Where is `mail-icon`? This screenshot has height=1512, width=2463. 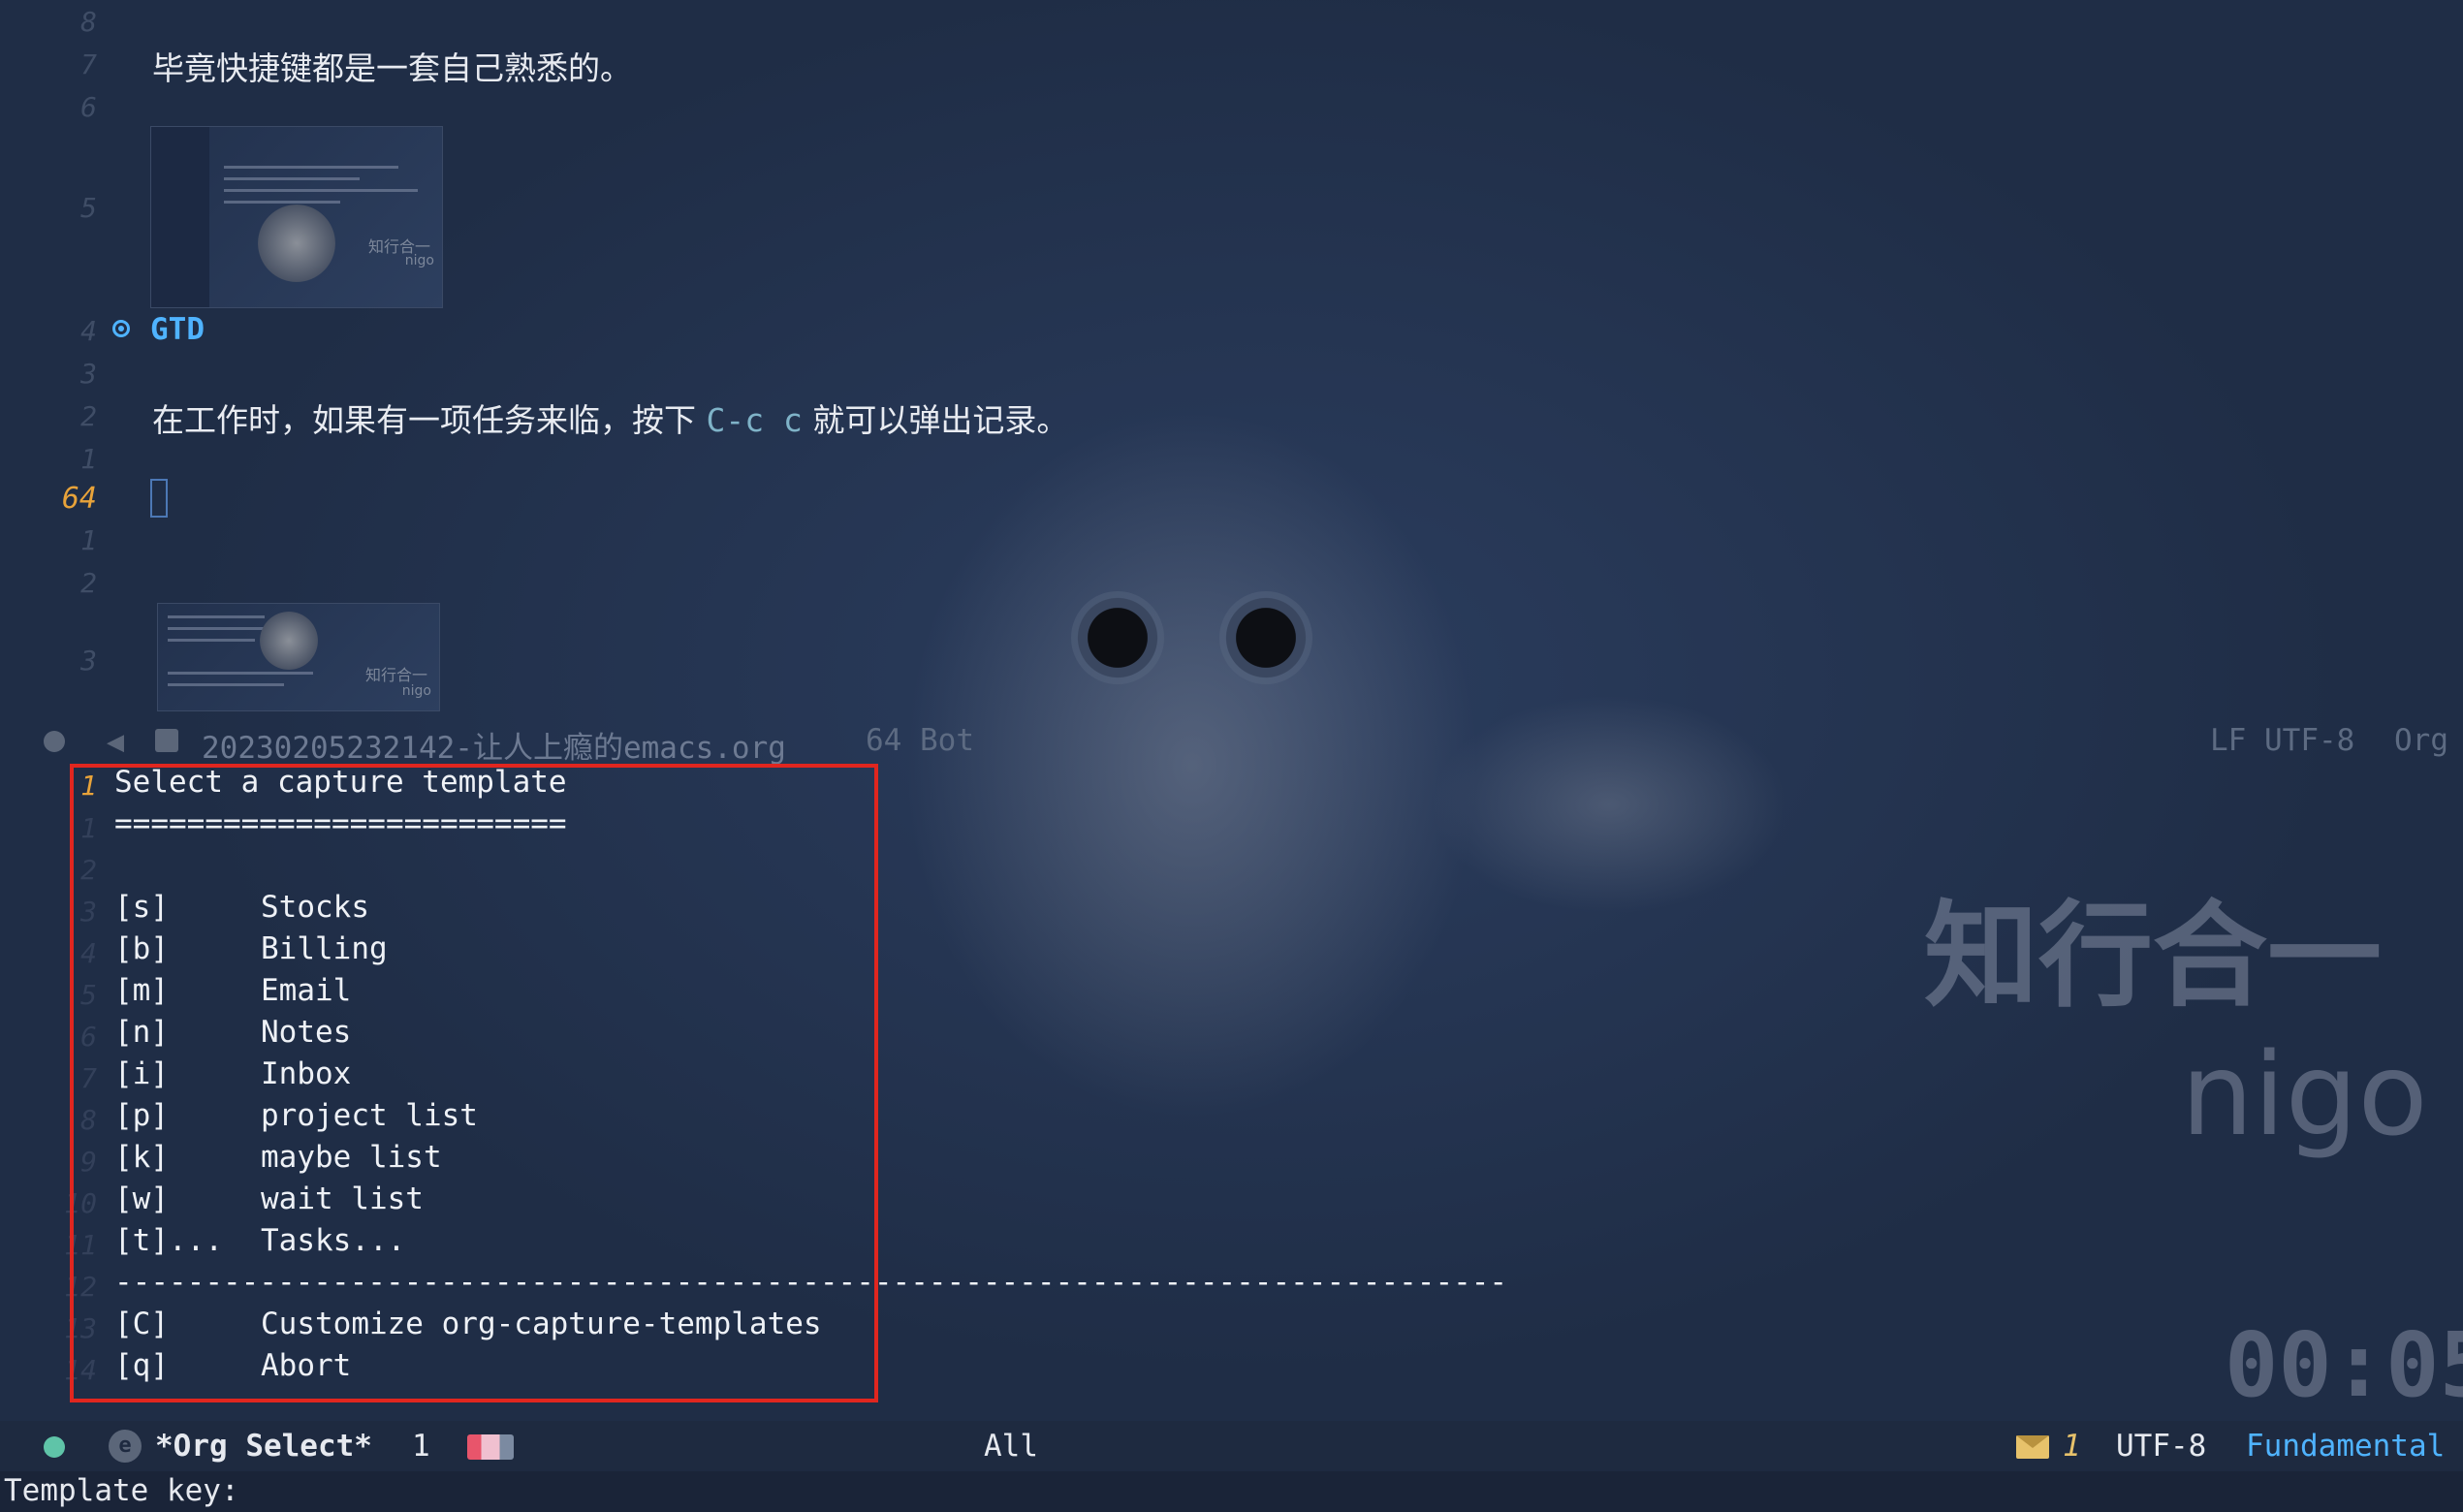 mail-icon is located at coordinates (2032, 1447).